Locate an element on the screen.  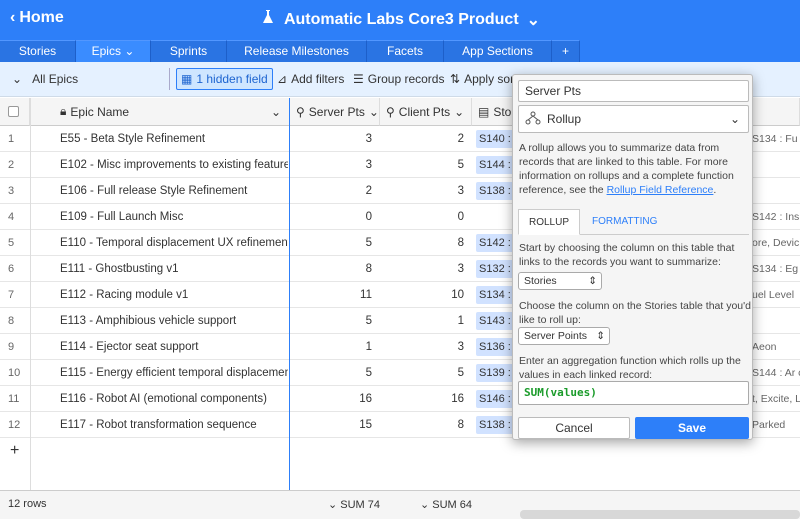
row-number: 4 is located at coordinates (18, 217).